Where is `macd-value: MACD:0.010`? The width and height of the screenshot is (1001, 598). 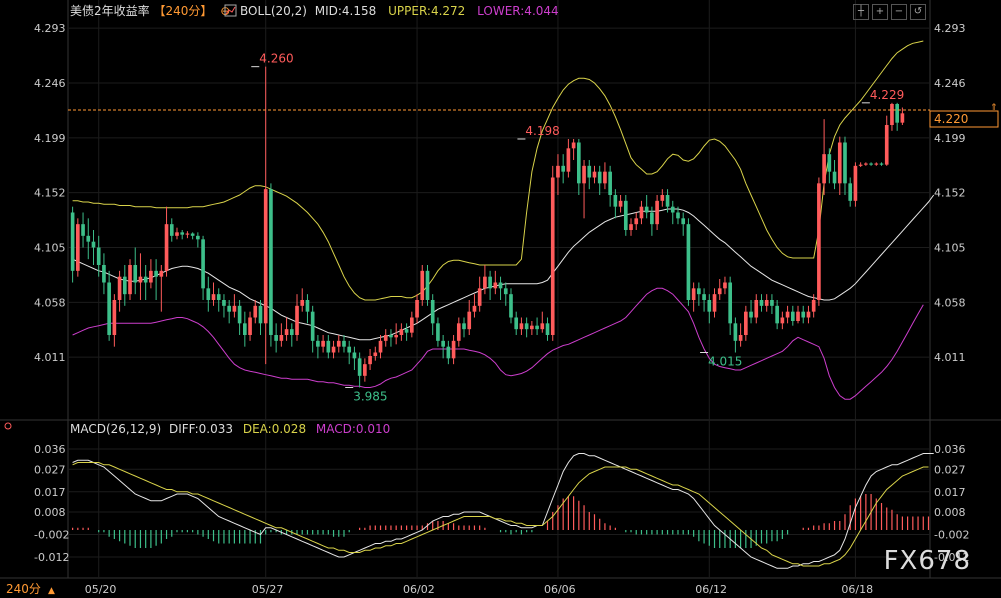
macd-value: MACD:0.010 is located at coordinates (353, 429).